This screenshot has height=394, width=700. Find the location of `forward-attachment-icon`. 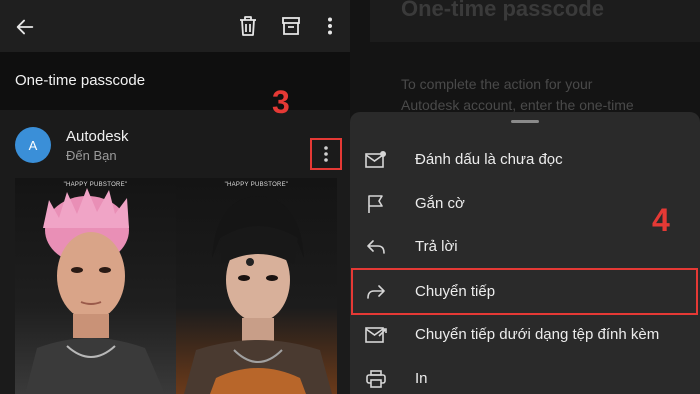

forward-attachment-icon is located at coordinates (376, 335).